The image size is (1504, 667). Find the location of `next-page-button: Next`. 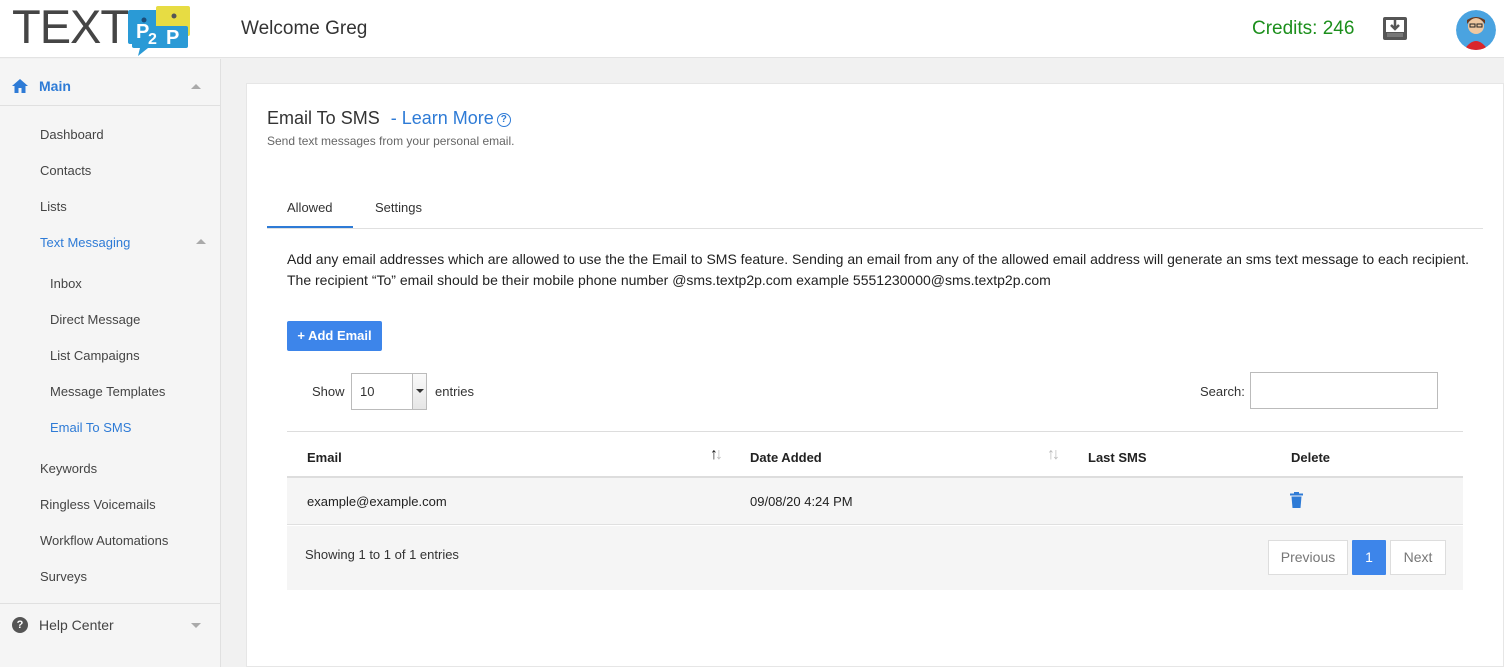

next-page-button: Next is located at coordinates (1418, 557).